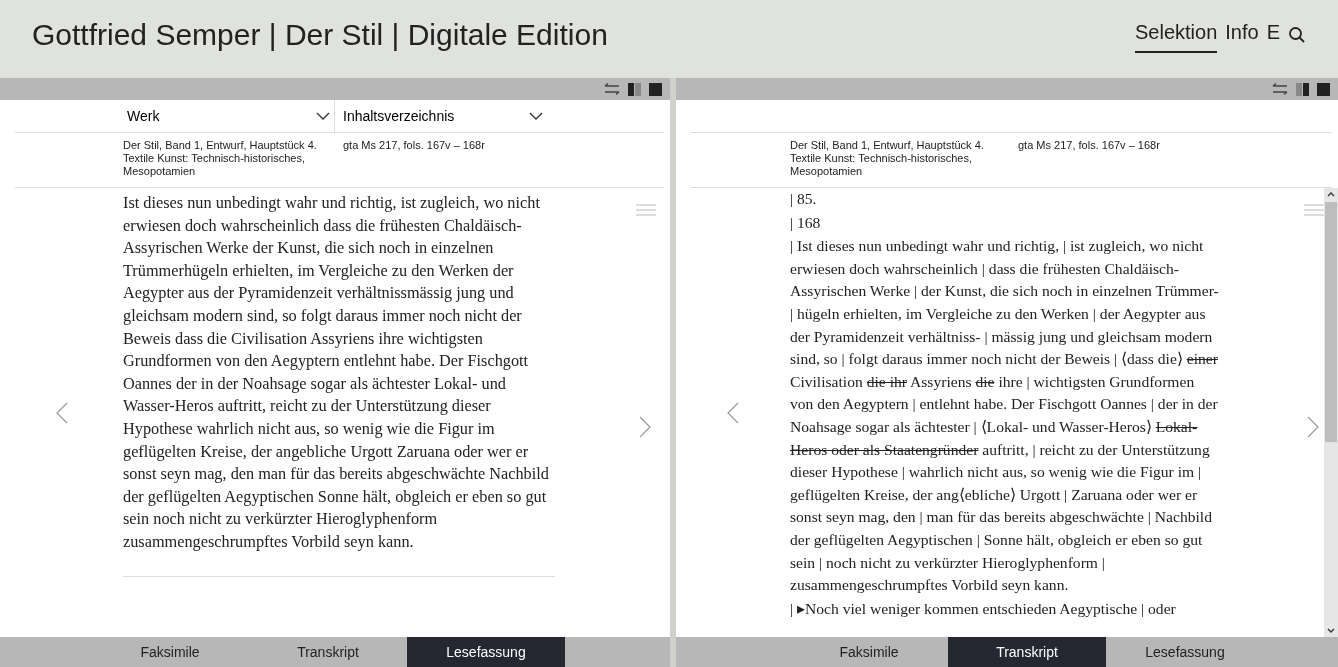  What do you see at coordinates (806, 222) in the screenshot?
I see `text-paragraph: | 168` at bounding box center [806, 222].